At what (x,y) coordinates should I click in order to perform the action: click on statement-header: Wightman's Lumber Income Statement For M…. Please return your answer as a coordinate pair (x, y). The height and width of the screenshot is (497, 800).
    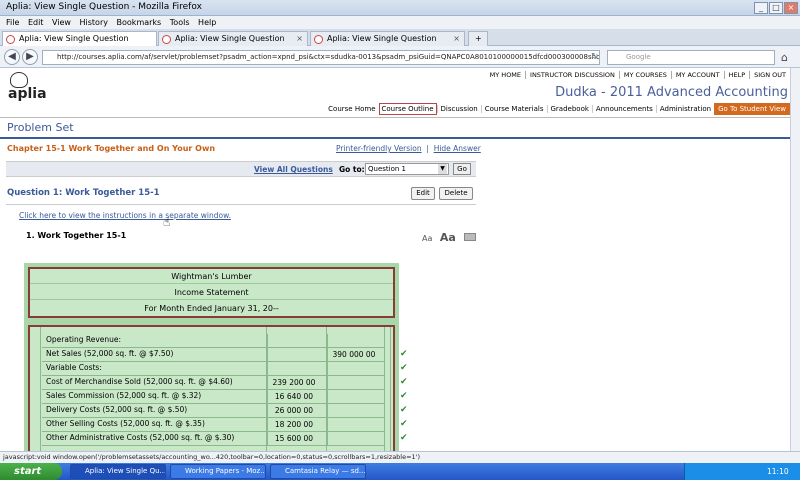
    Looking at the image, I should click on (211, 292).